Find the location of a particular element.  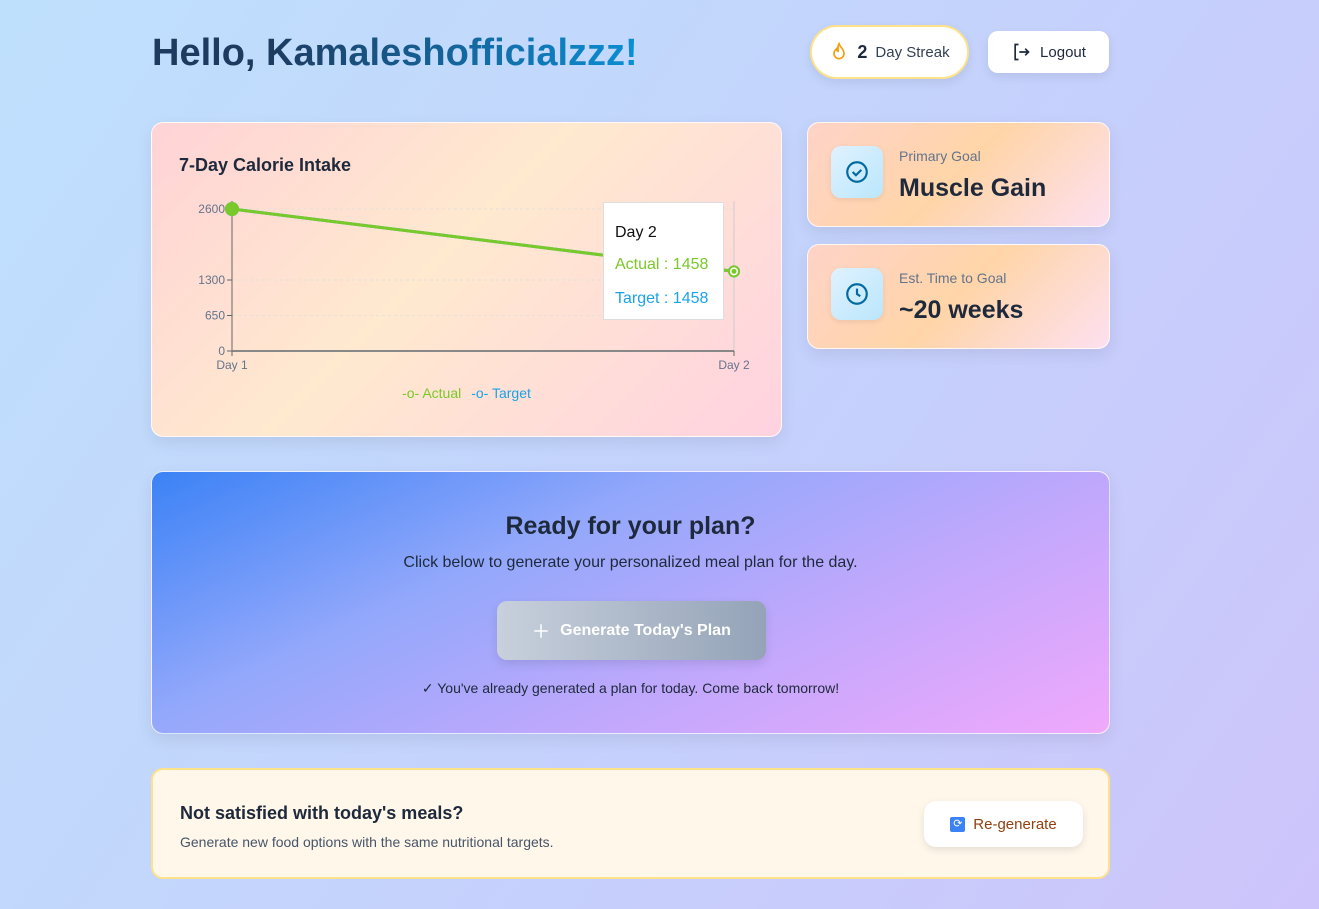

regen-title: Not satisfied with today's meals? is located at coordinates (322, 813).